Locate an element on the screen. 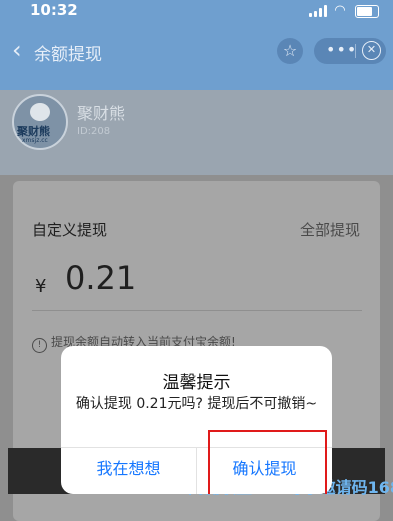 The height and width of the screenshot is (521, 393). dialog-title: 温馨提示 is located at coordinates (196, 383).